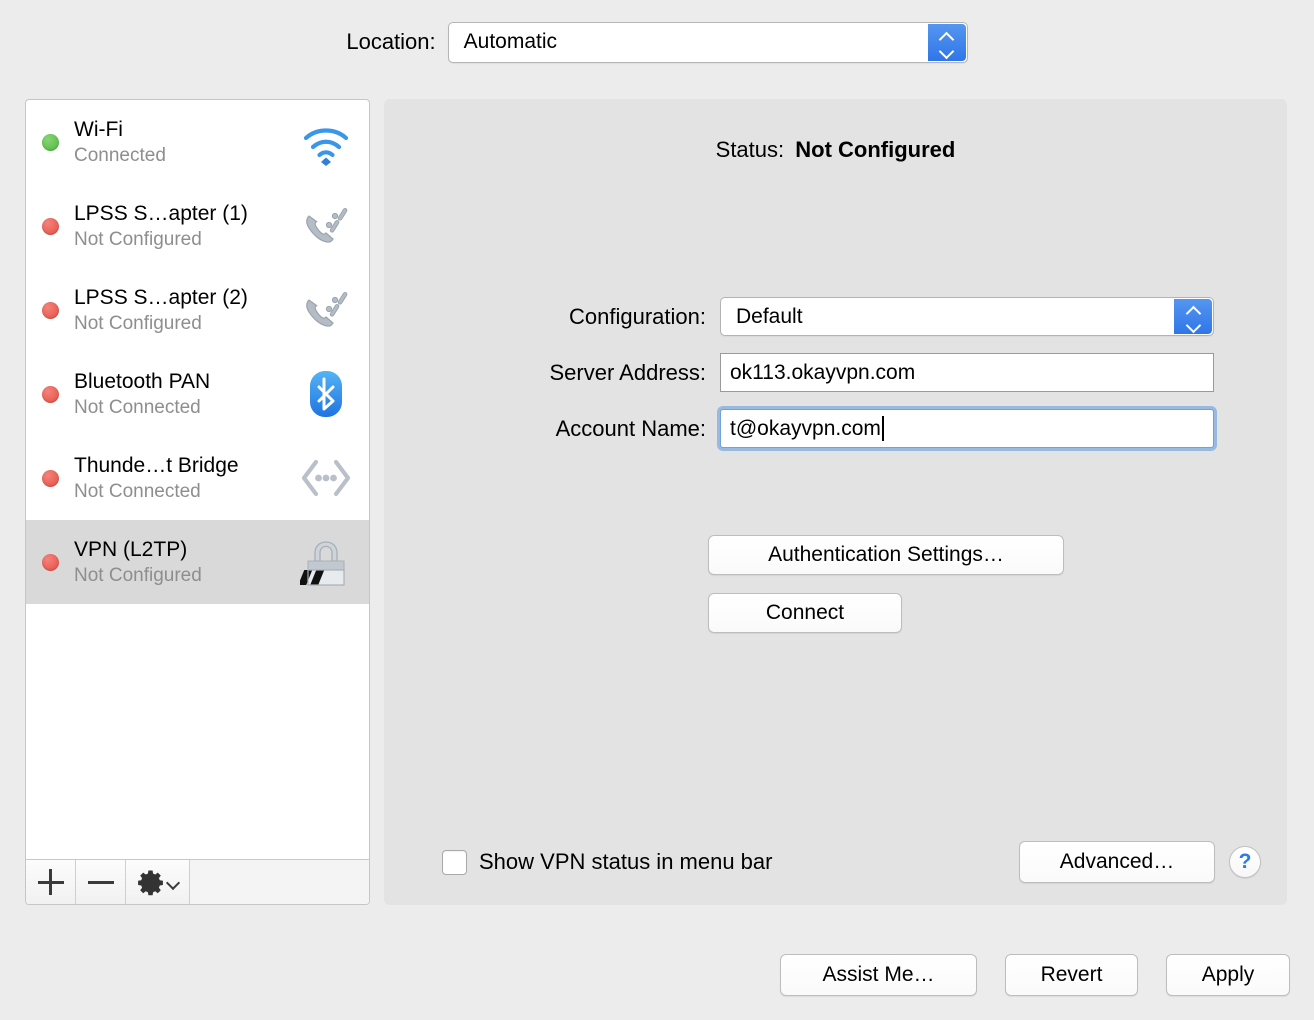  Describe the element at coordinates (626, 861) in the screenshot. I see `show-vpn-status-label: Show VPN status in menu bar` at that location.